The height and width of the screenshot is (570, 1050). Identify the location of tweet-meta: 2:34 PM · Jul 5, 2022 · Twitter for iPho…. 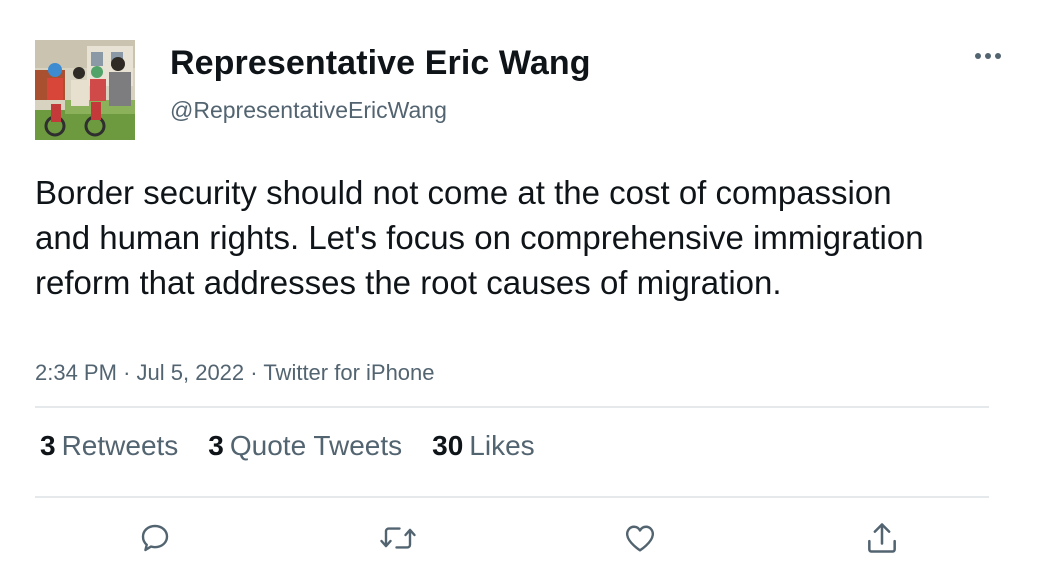
(235, 373).